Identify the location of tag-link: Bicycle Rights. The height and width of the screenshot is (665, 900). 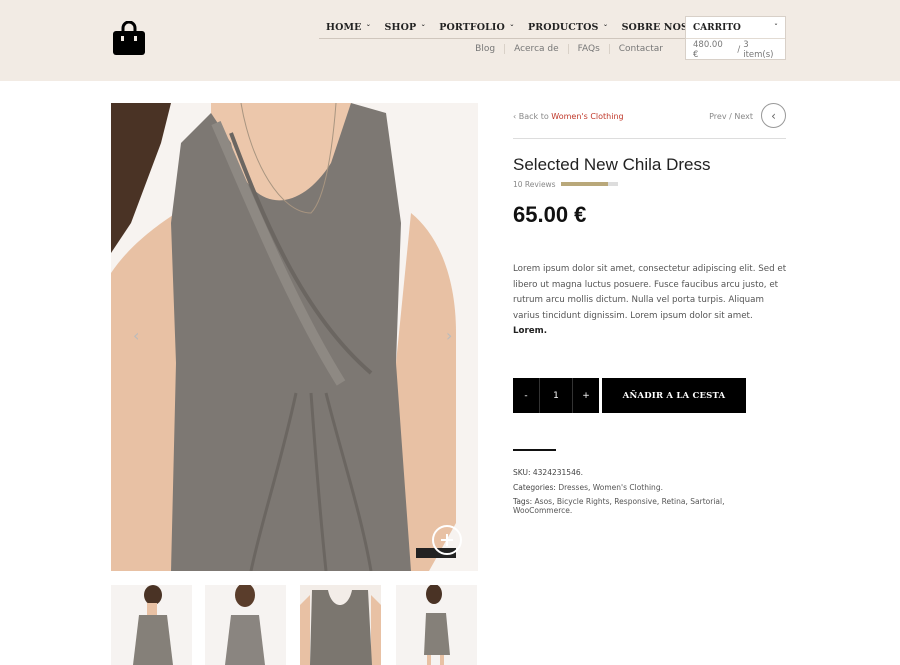
(583, 501).